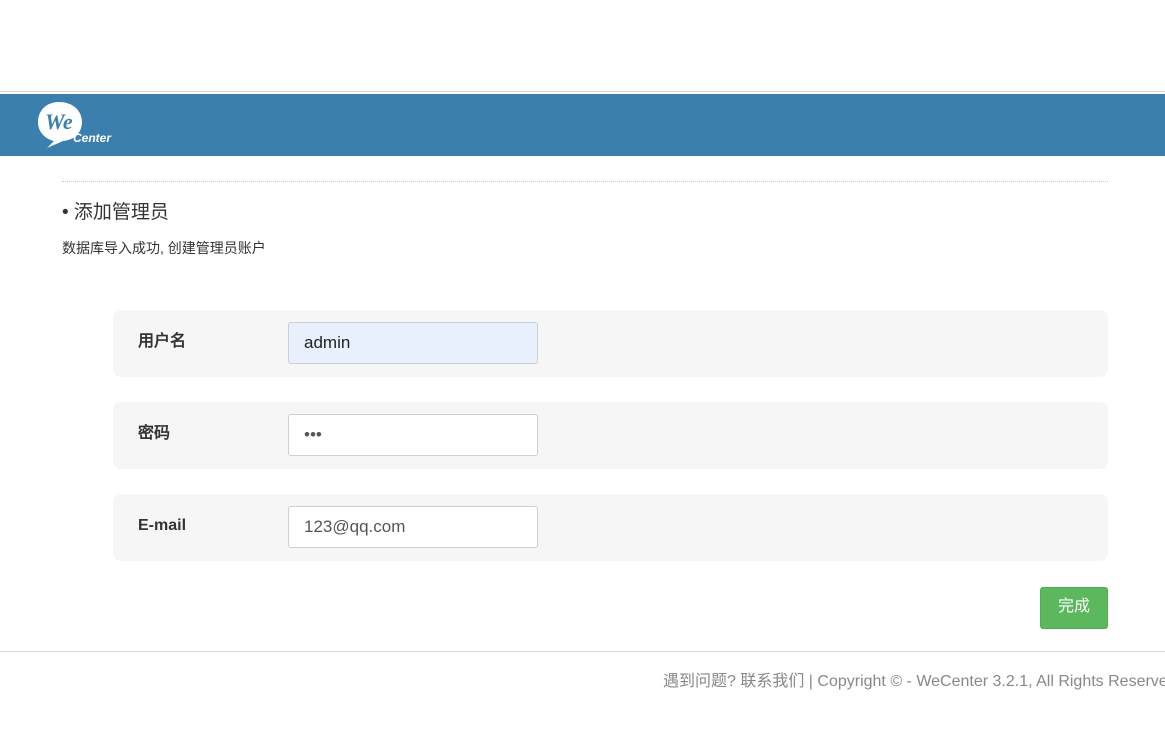  I want to click on password-input, so click(413, 435).